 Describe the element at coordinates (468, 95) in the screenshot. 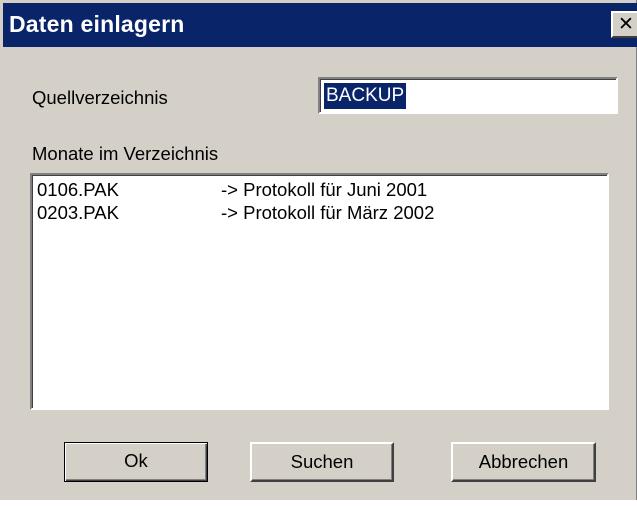

I see `source-directory-input: BACKUP` at that location.